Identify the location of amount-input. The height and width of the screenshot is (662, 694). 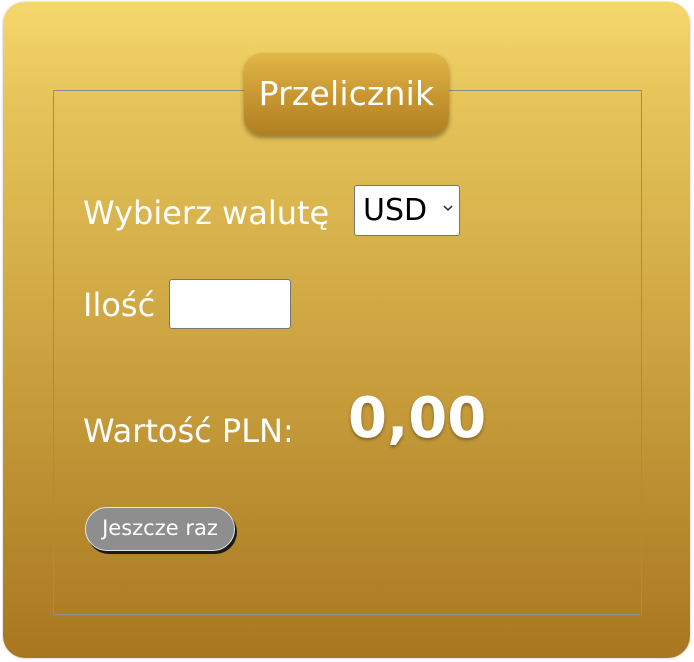
(230, 304).